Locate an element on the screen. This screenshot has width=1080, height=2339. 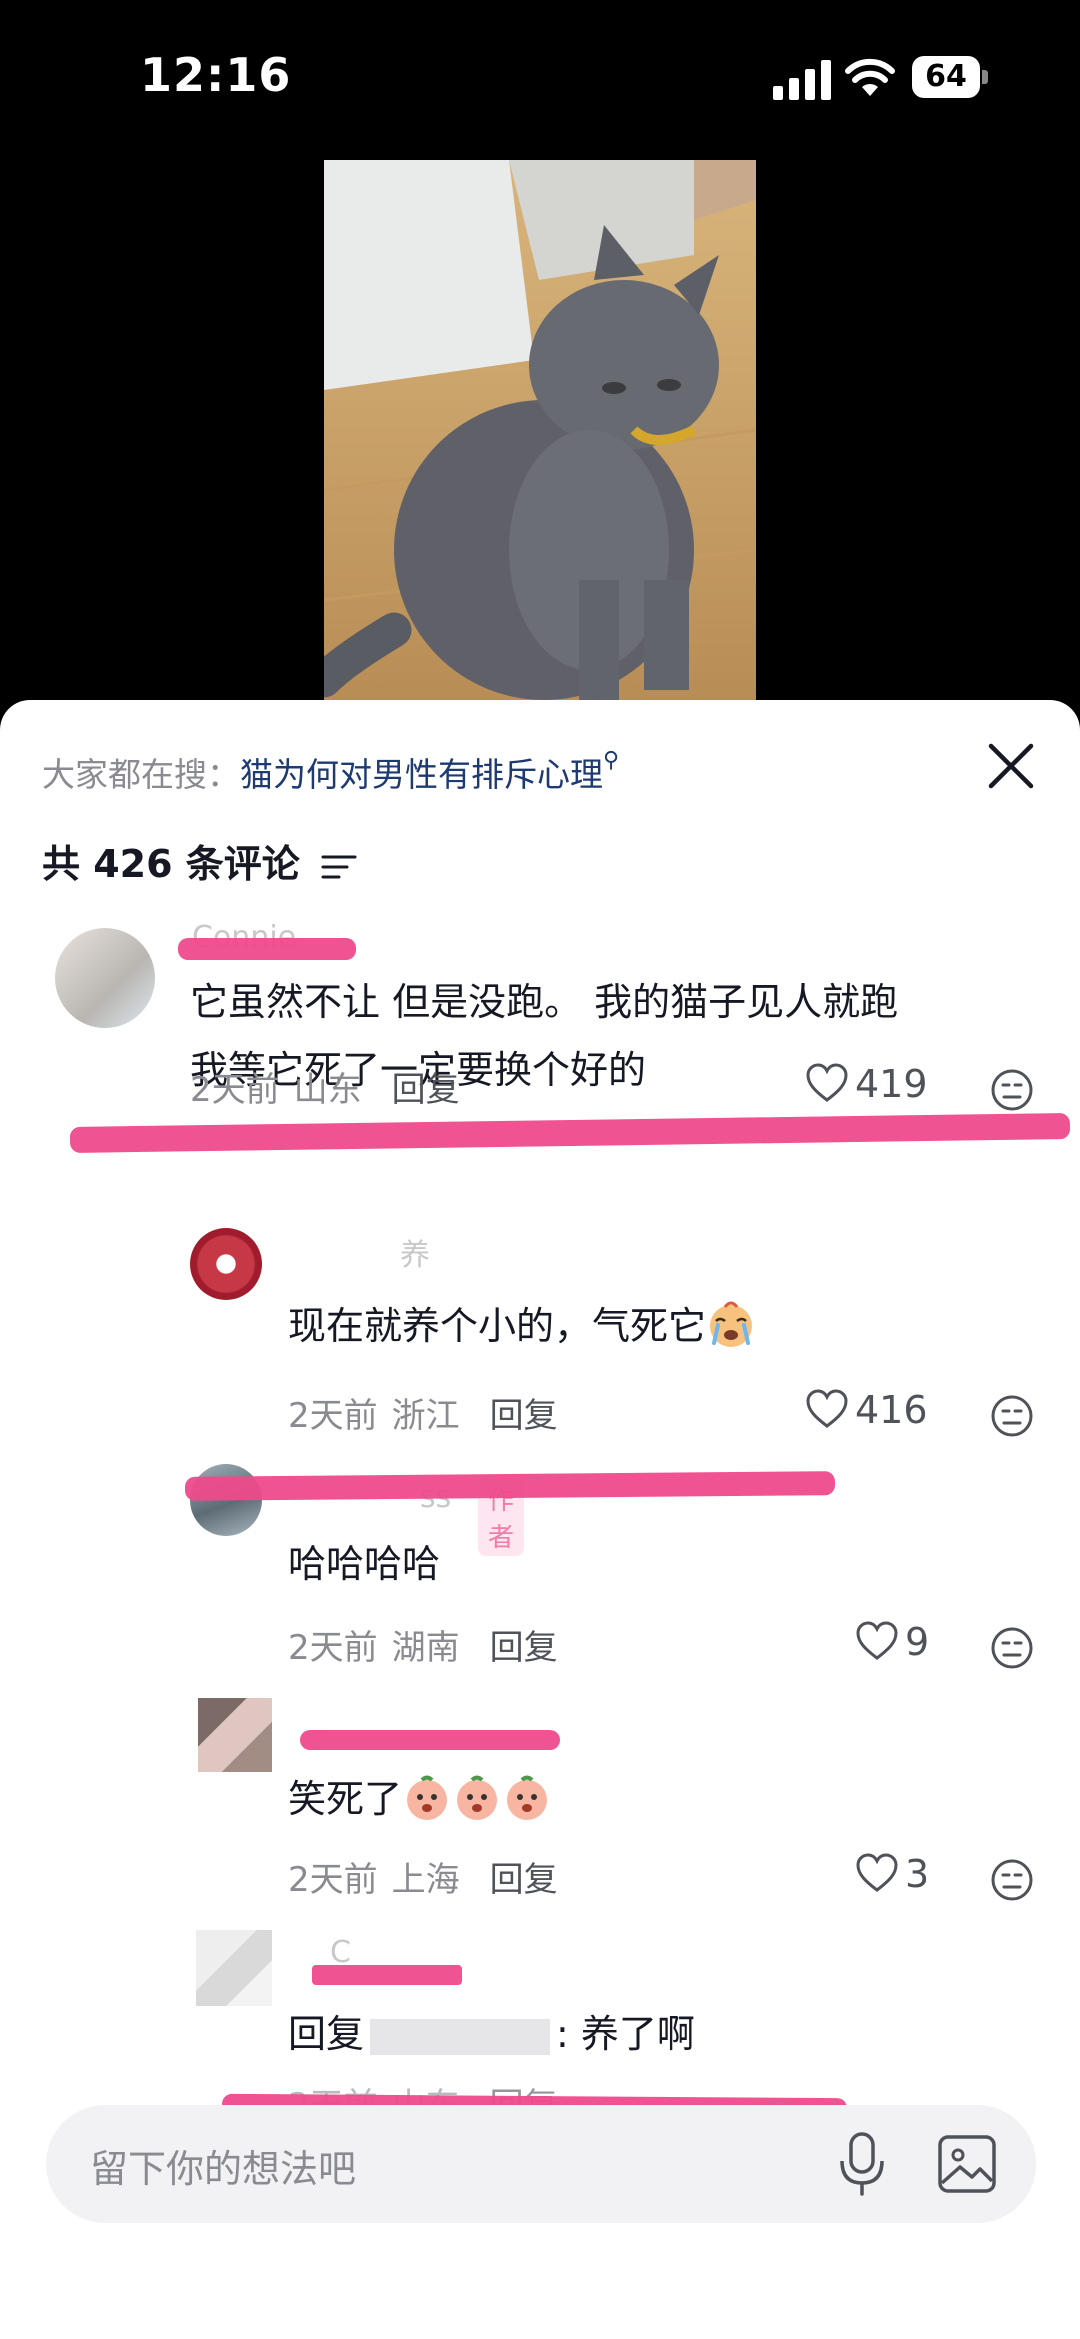
microphone-icon is located at coordinates (862, 2164).